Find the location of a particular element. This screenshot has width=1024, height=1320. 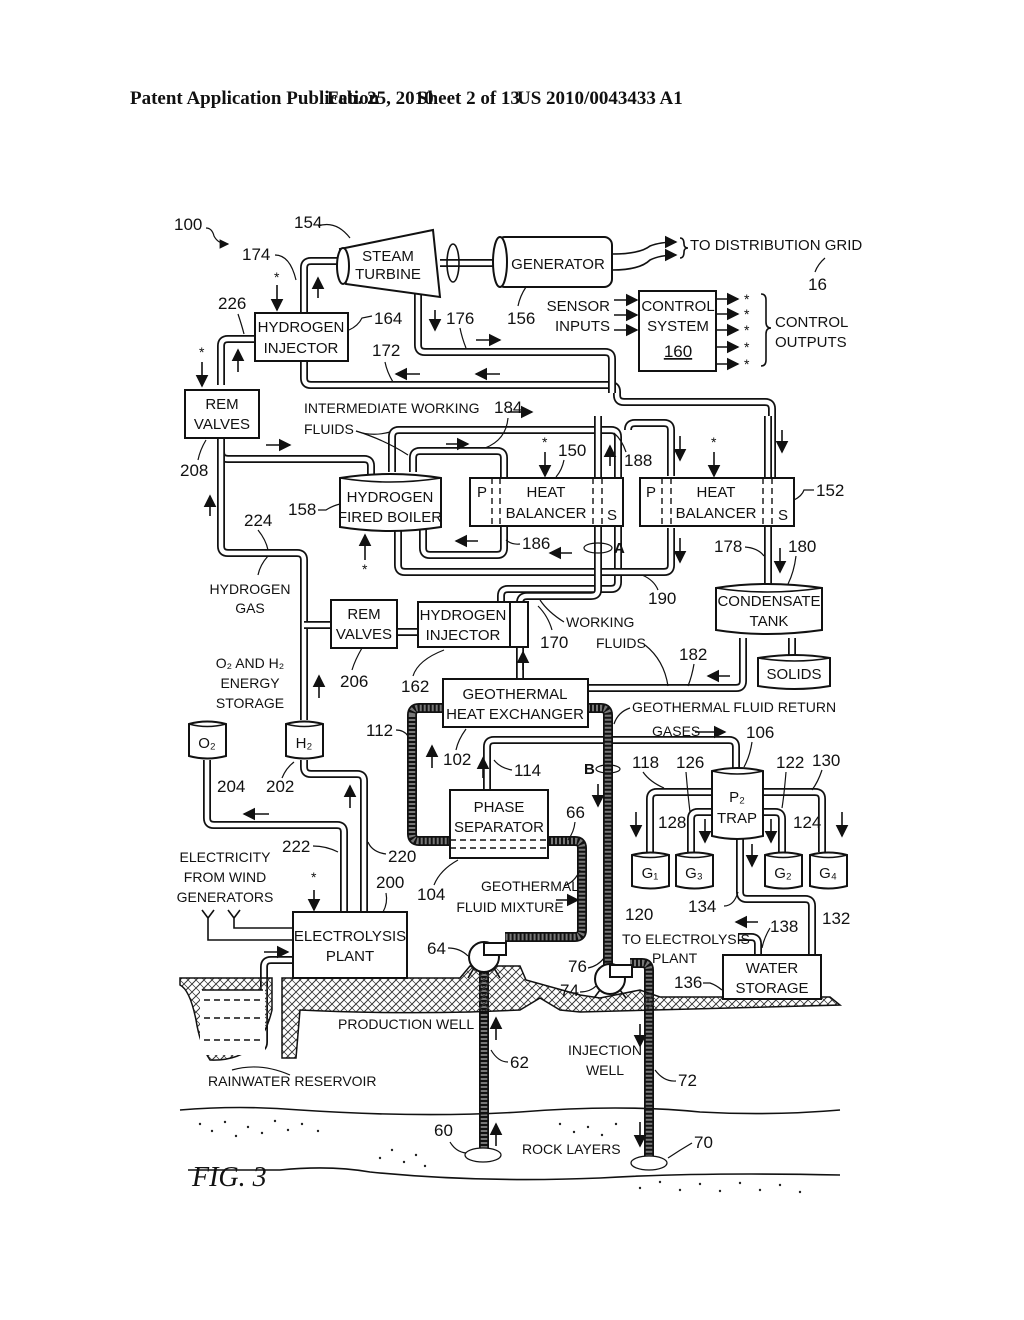

brace is located at coordinates (766, 330).